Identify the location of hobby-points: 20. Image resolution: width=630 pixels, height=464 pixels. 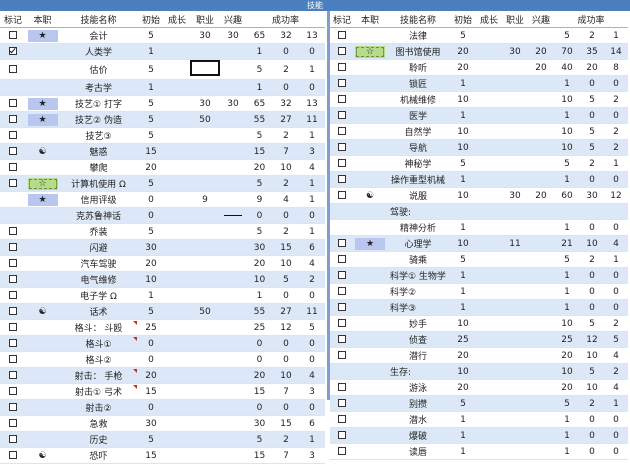
(541, 195).